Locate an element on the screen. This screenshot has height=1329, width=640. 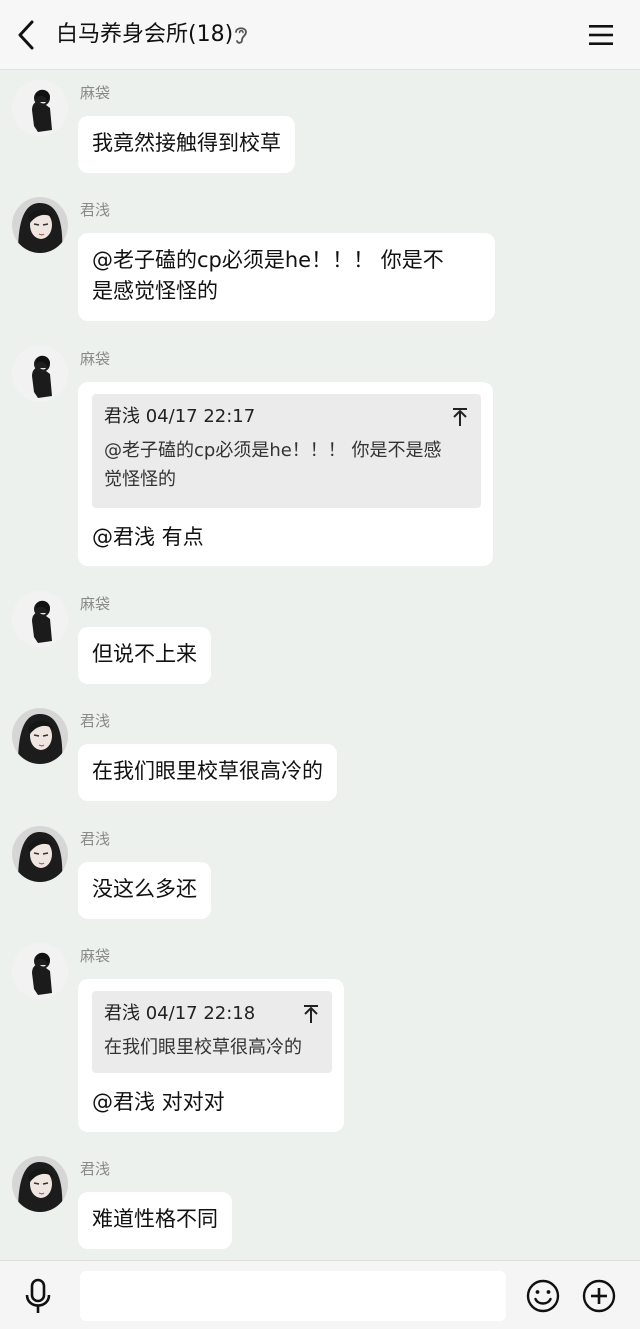
message-bubble: 在我们眼里校草很高冷的 is located at coordinates (207, 772).